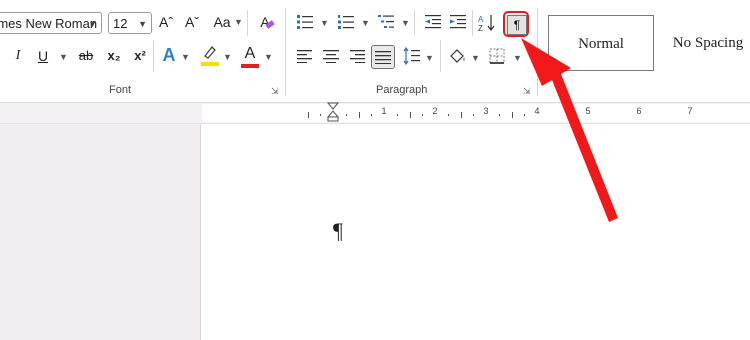 The height and width of the screenshot is (340, 750). Describe the element at coordinates (480, 28) in the screenshot. I see `svg-text: Z` at that location.